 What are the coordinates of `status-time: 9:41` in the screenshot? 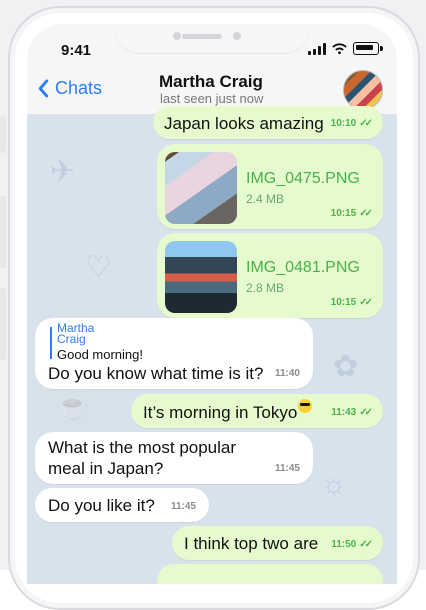 It's located at (76, 50).